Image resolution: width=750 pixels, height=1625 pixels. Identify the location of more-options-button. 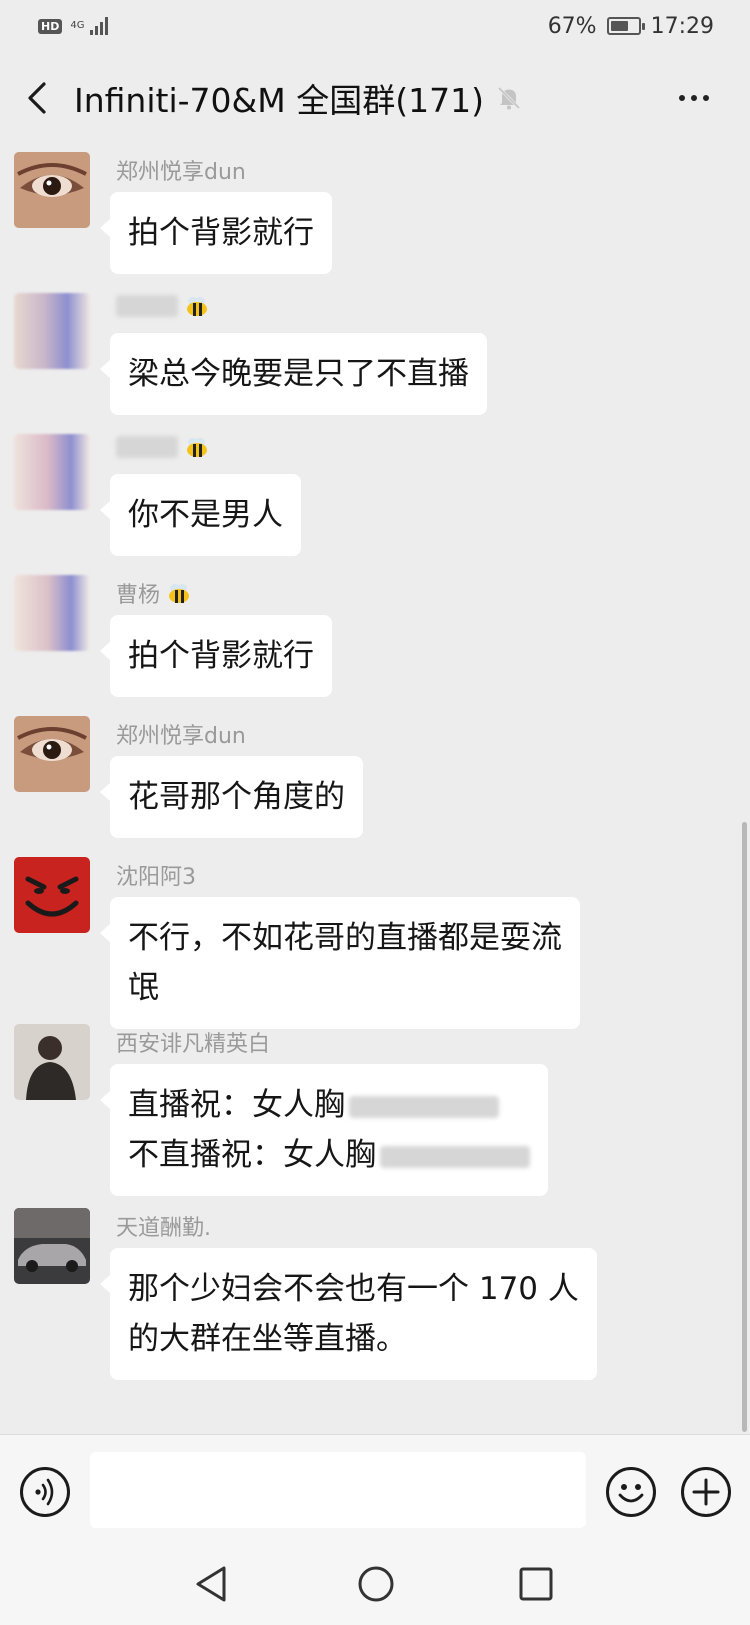
(694, 98).